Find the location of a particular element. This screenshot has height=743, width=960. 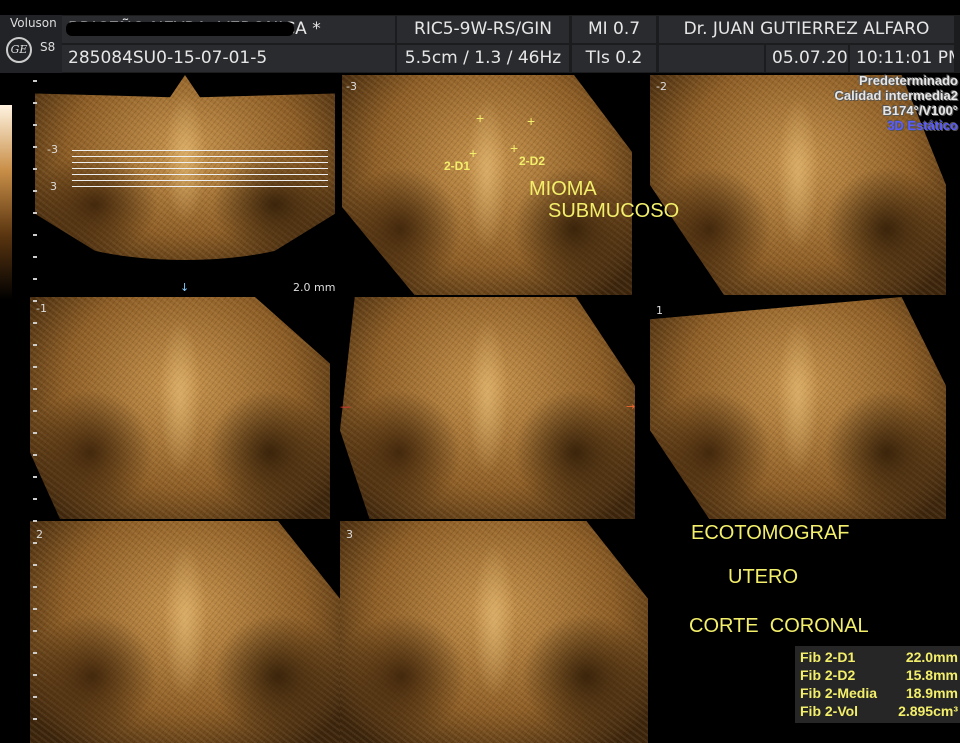

brand-label: Voluson is located at coordinates (33, 23).